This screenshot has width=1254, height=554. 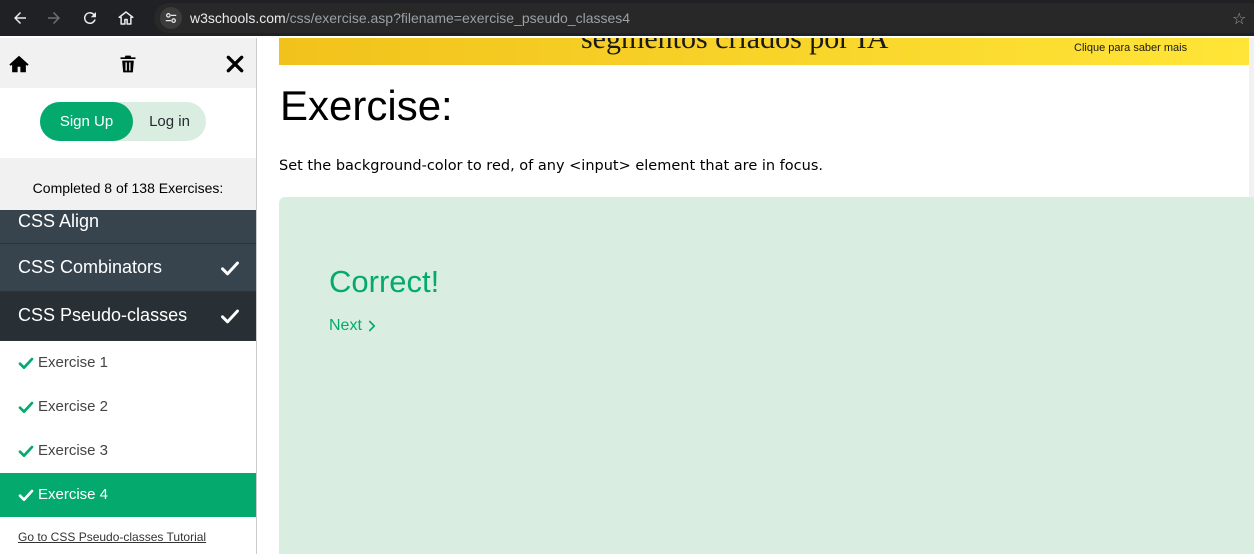 What do you see at coordinates (103, 315) in the screenshot?
I see `section-label: CSS Pseudo-classes` at bounding box center [103, 315].